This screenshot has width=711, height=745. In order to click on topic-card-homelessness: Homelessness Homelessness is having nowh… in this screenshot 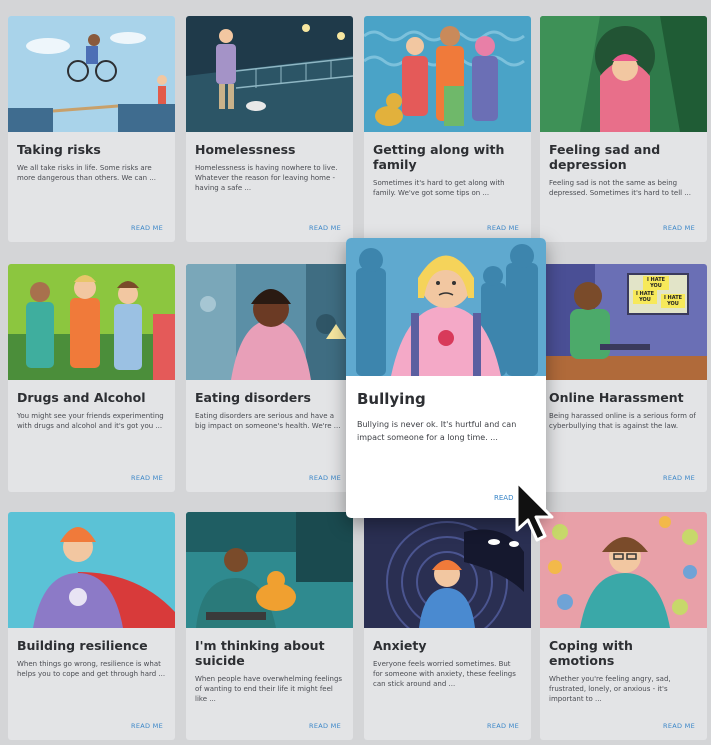, I will do `click(269, 129)`.